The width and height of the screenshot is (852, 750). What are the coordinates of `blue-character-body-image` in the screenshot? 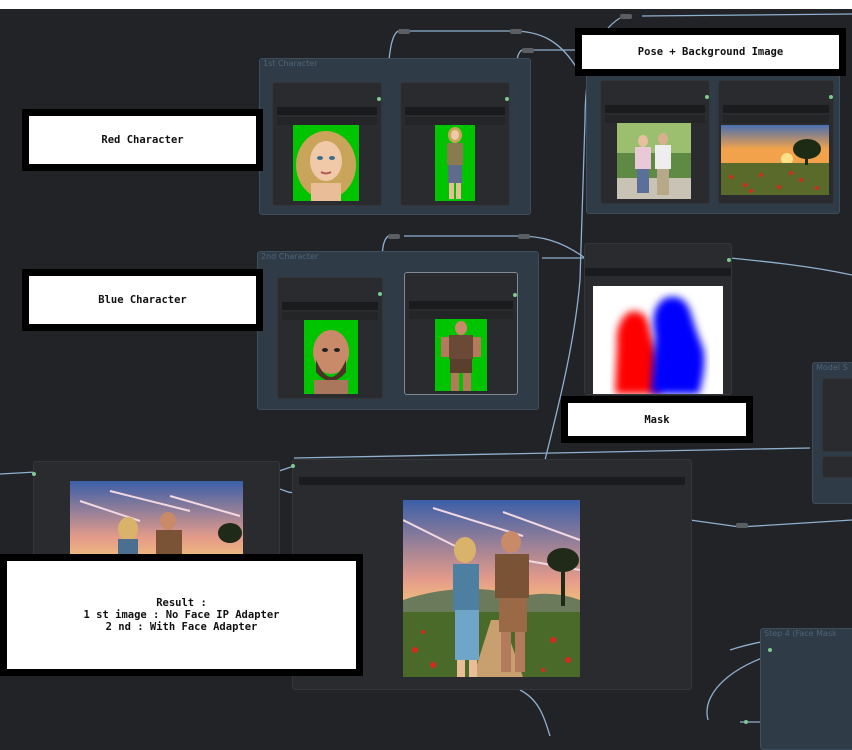 It's located at (461, 355).